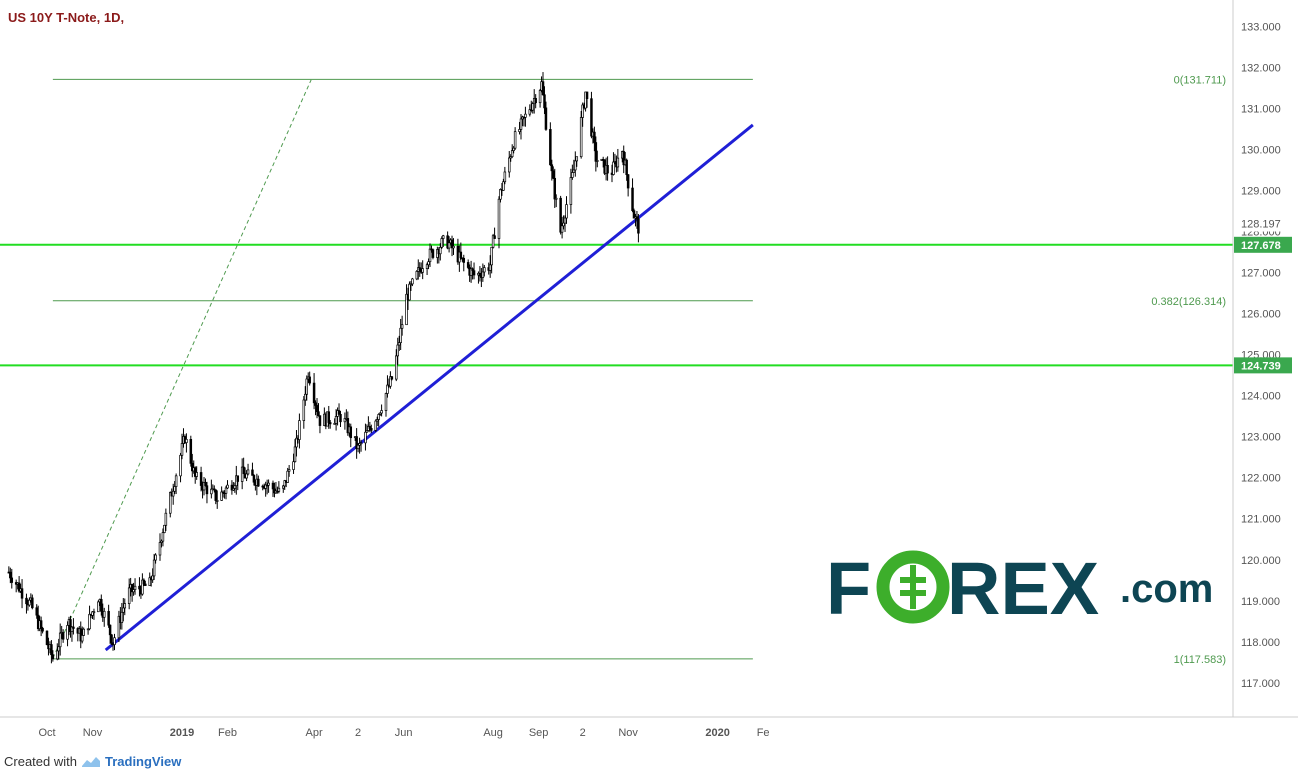  What do you see at coordinates (1200, 80) in the screenshot?
I see `fib-level-label: 0(131.711)` at bounding box center [1200, 80].